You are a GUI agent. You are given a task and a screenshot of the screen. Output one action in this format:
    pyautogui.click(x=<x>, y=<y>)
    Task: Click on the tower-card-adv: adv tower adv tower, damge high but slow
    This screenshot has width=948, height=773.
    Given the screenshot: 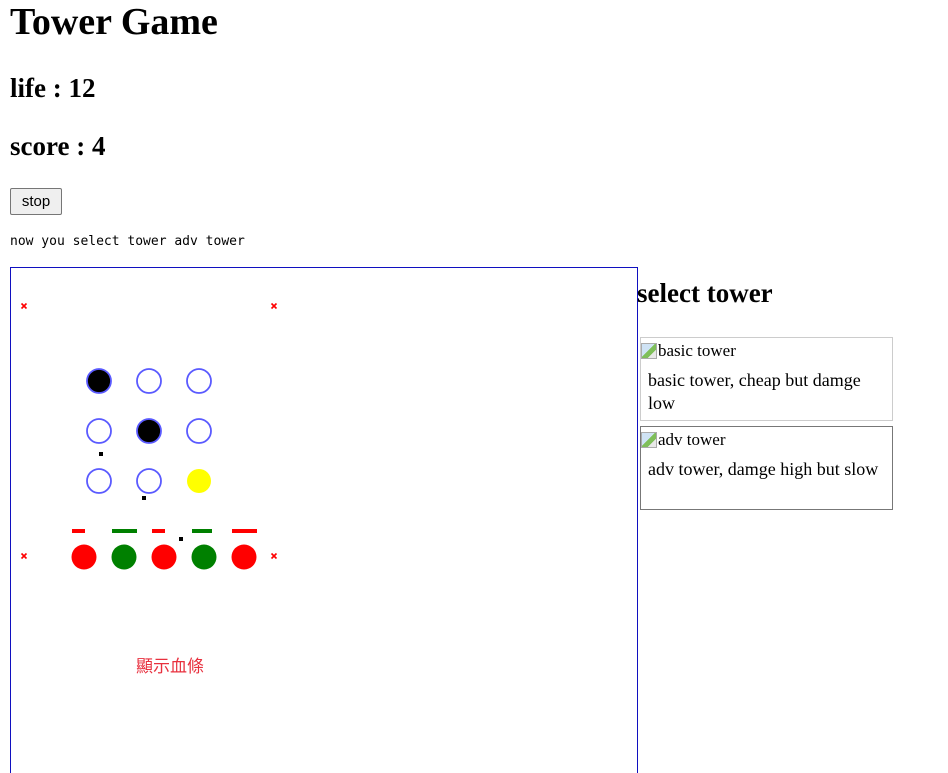 What is the action you would take?
    pyautogui.click(x=766, y=468)
    